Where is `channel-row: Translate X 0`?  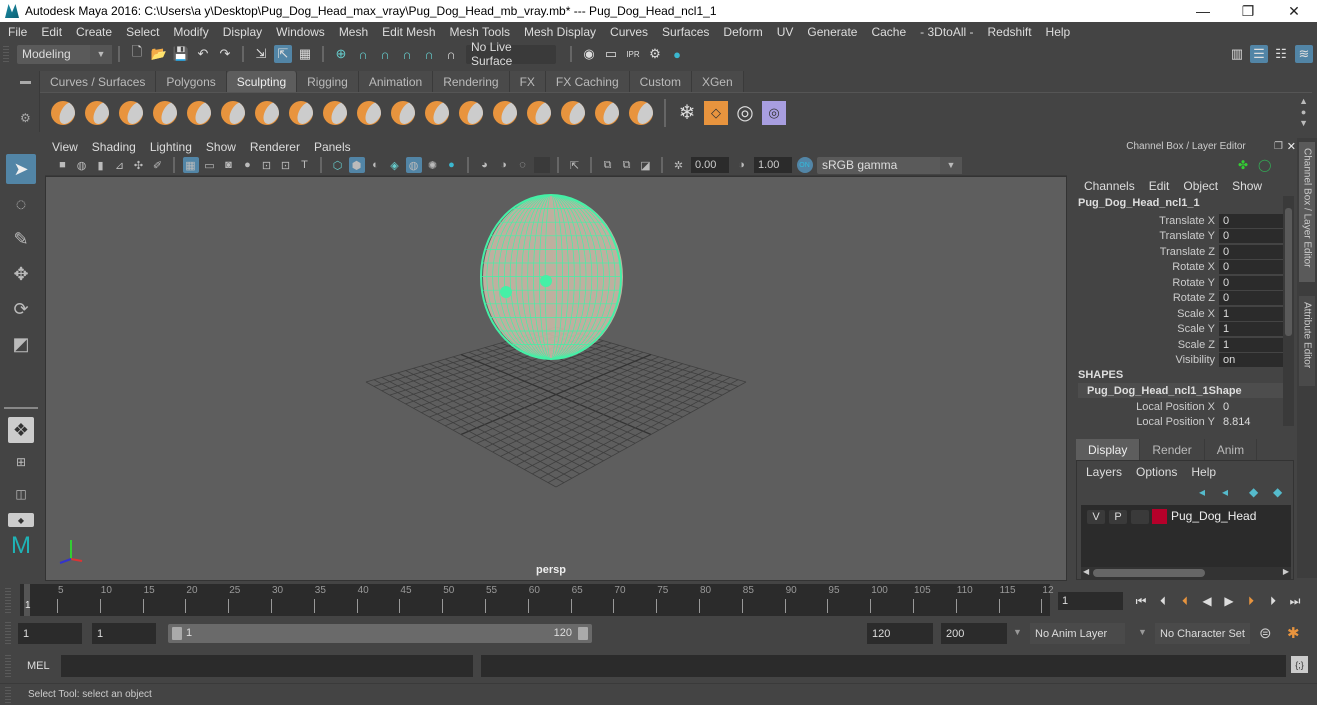
channel-row: Translate X 0 is located at coordinates (1179, 220).